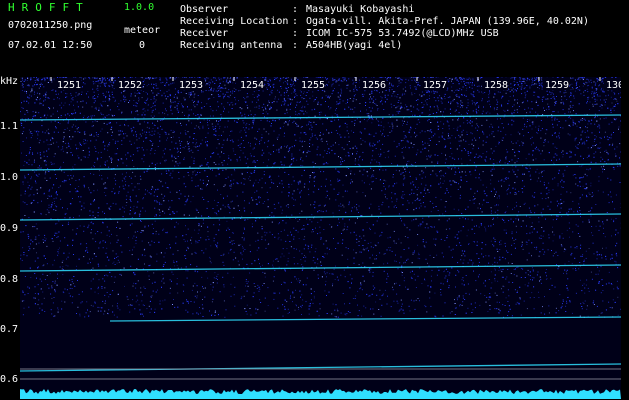  What do you see at coordinates (9, 228) in the screenshot?
I see `y-tick-0.9: 0.9` at bounding box center [9, 228].